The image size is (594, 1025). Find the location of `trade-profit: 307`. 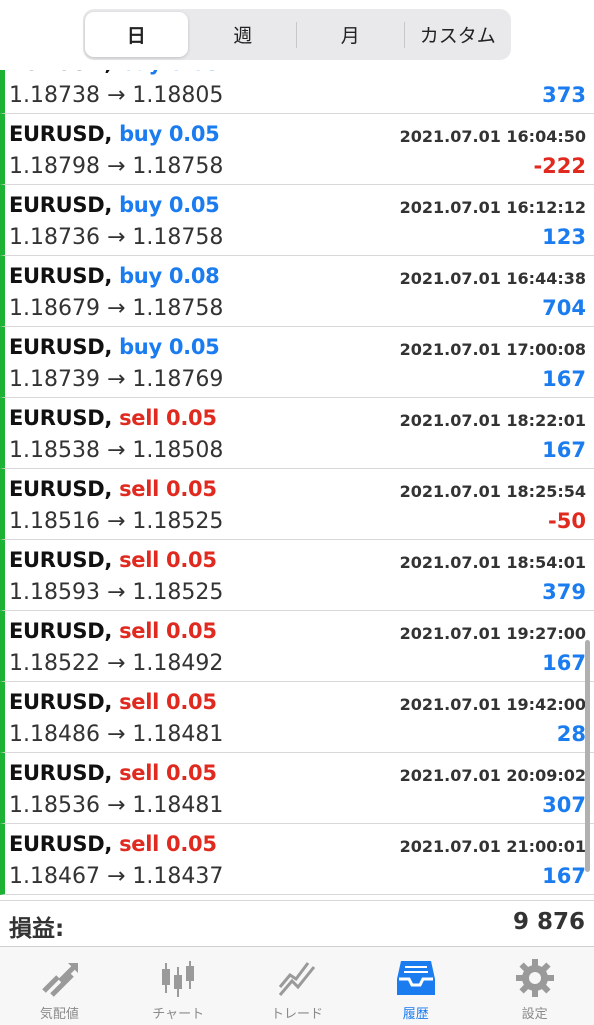

trade-profit: 307 is located at coordinates (564, 805).